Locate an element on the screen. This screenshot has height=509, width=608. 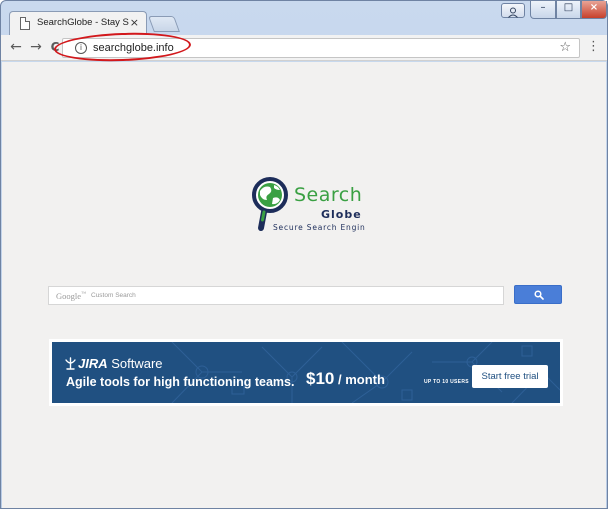
logo-tagline: Secure Search Engin is located at coordinates (319, 227).